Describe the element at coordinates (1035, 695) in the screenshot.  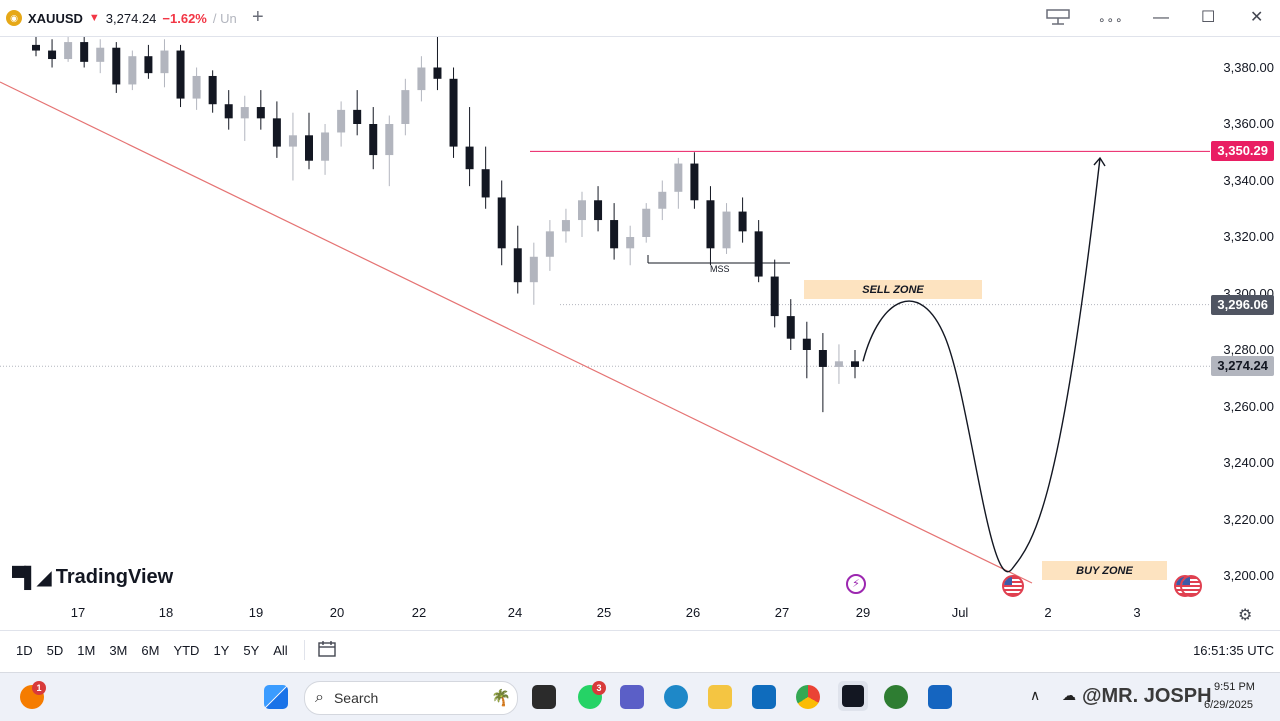
I see `chevron-up-icon: ∧` at that location.